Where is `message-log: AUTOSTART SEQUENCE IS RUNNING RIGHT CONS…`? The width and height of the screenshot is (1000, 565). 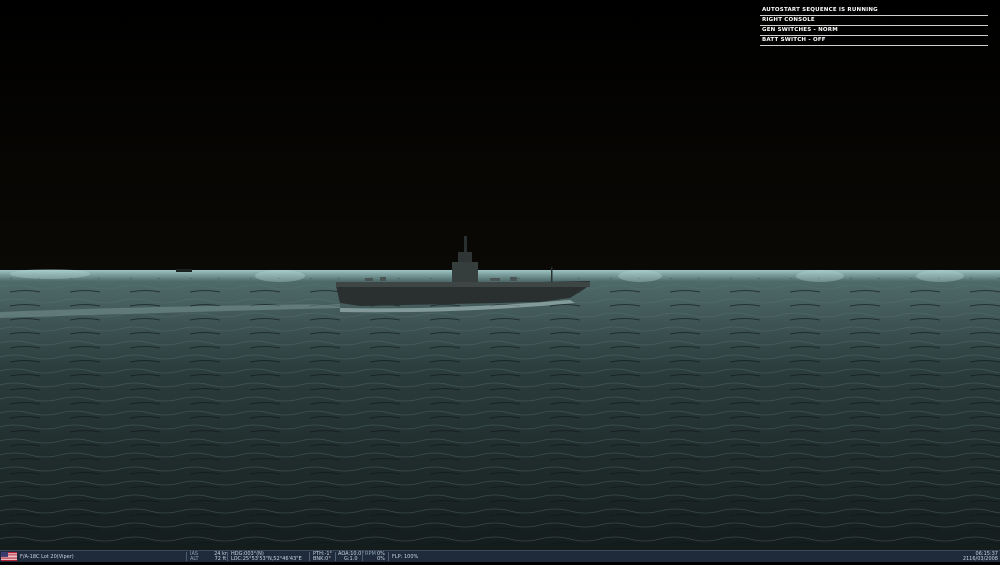 message-log: AUTOSTART SEQUENCE IS RUNNING RIGHT CONS… is located at coordinates (874, 26).